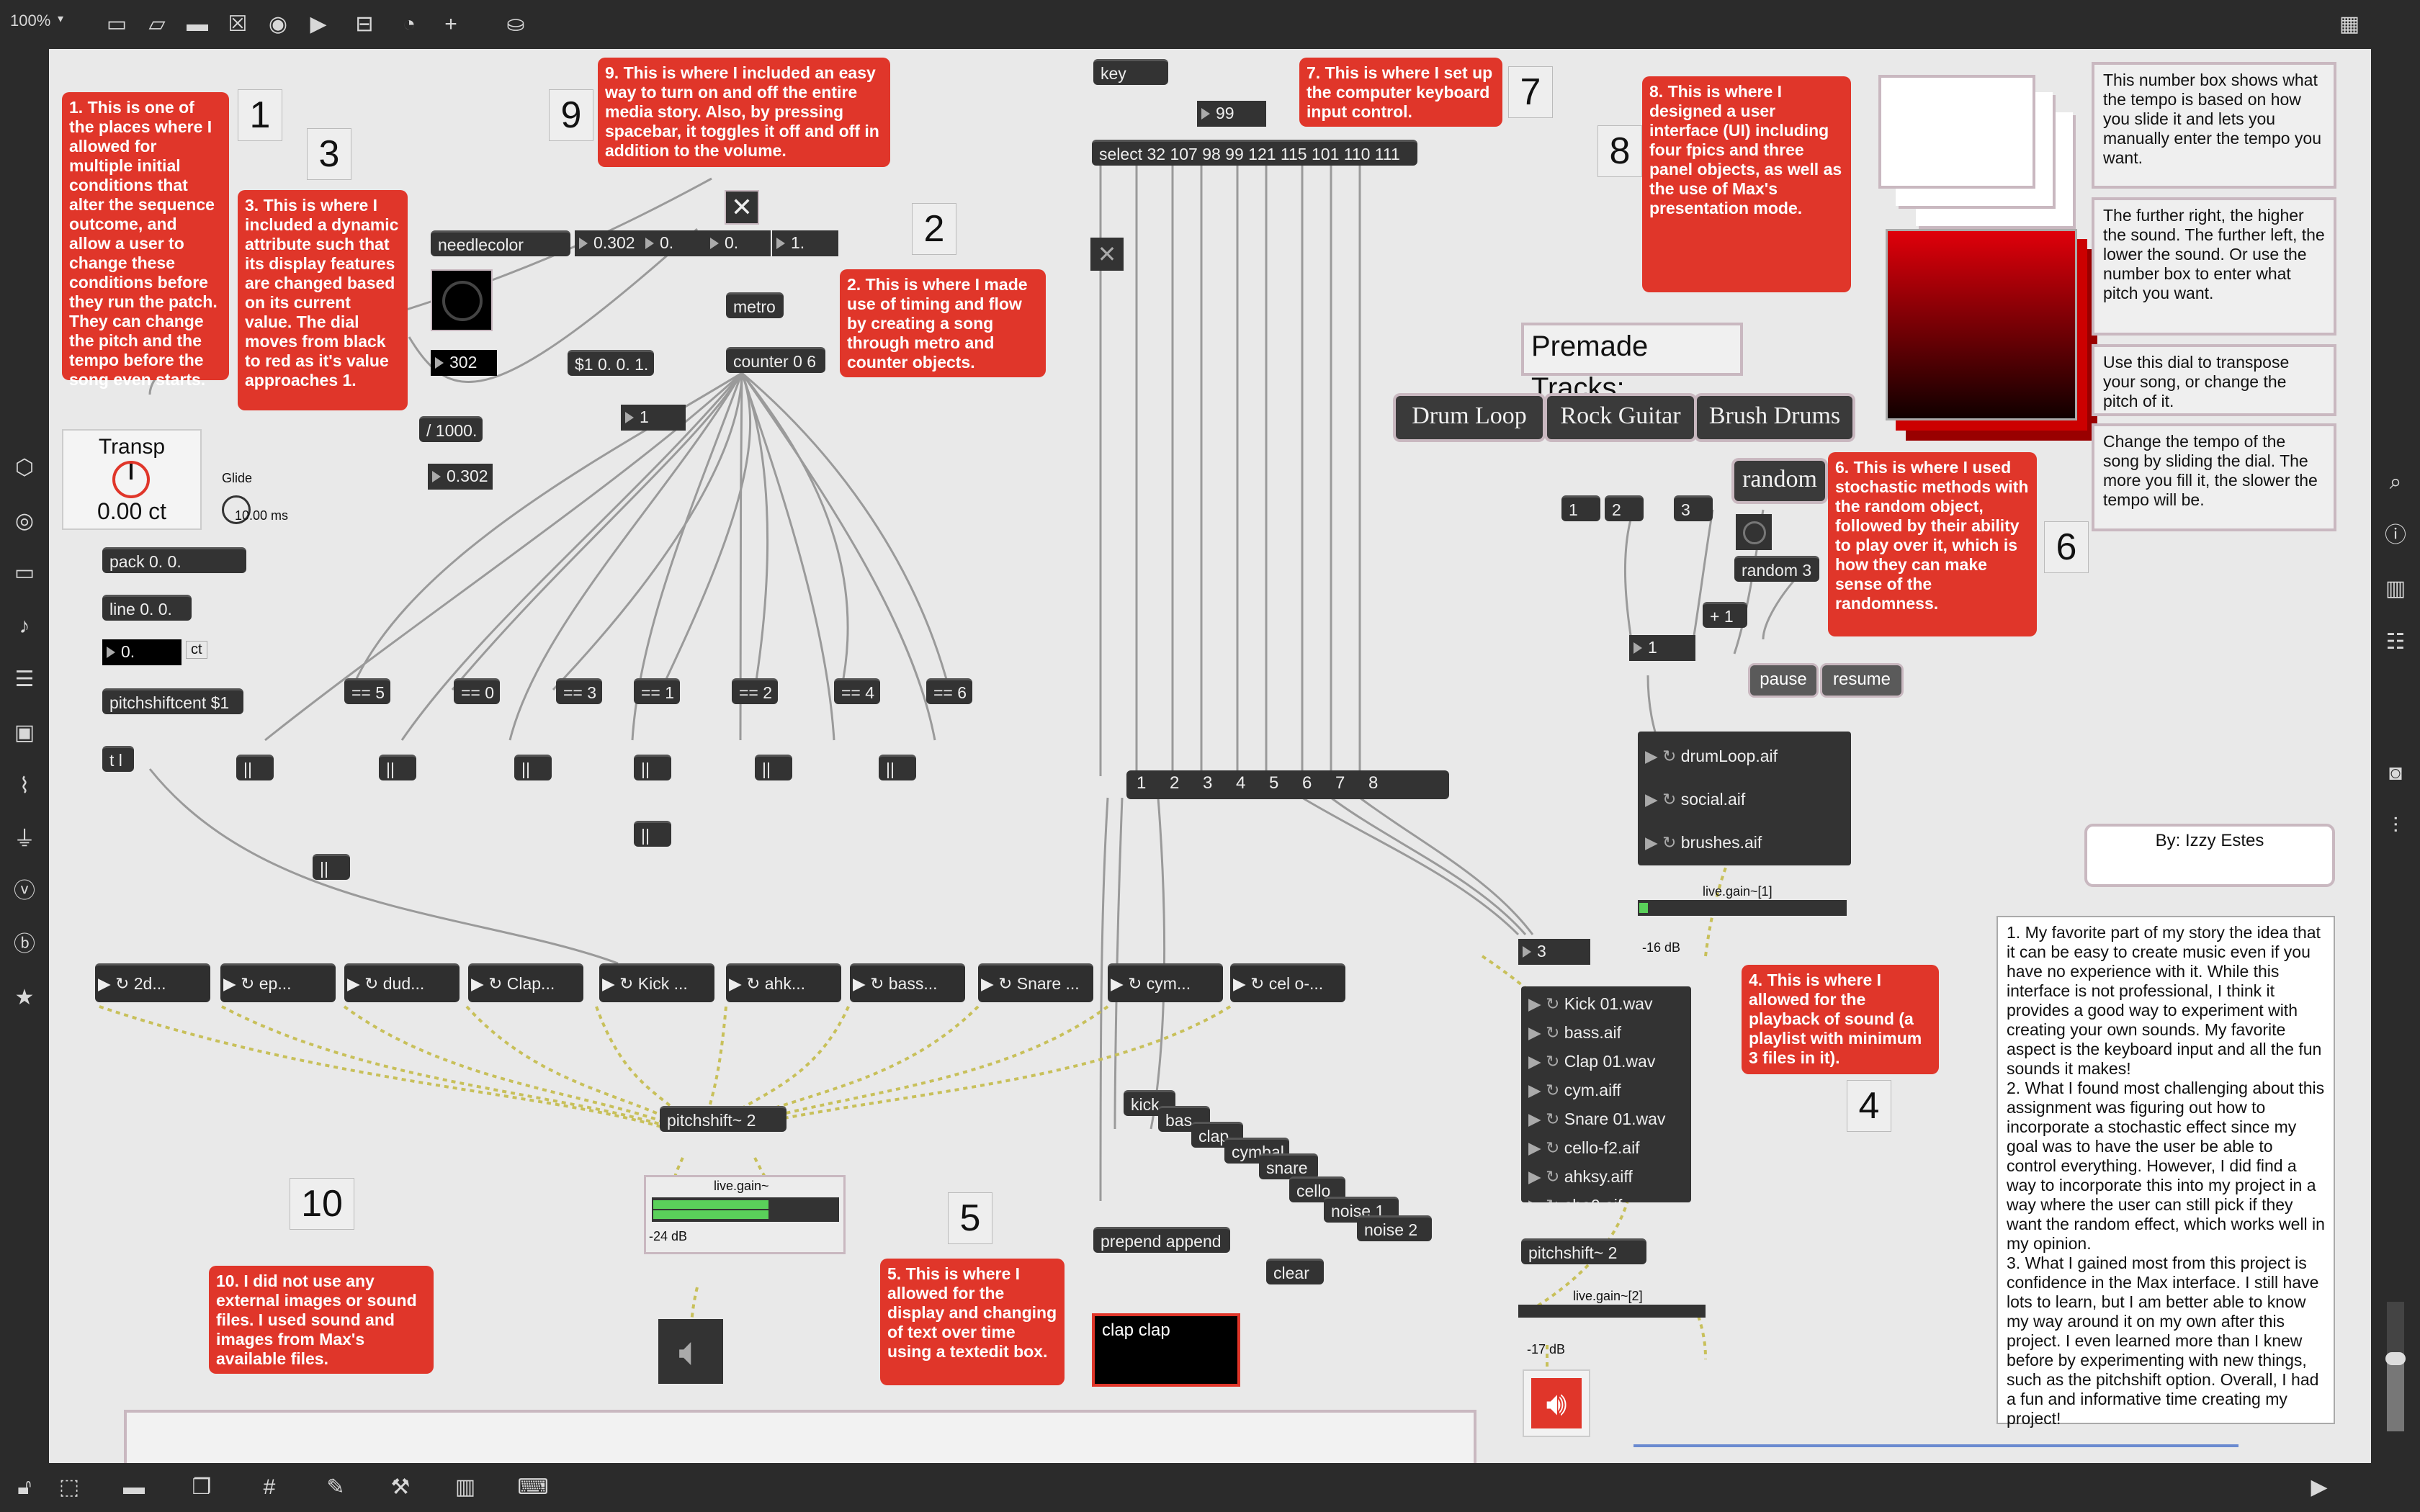 The width and height of the screenshot is (2420, 1512). Describe the element at coordinates (1662, 648) in the screenshot. I see `gate-number: 1` at that location.